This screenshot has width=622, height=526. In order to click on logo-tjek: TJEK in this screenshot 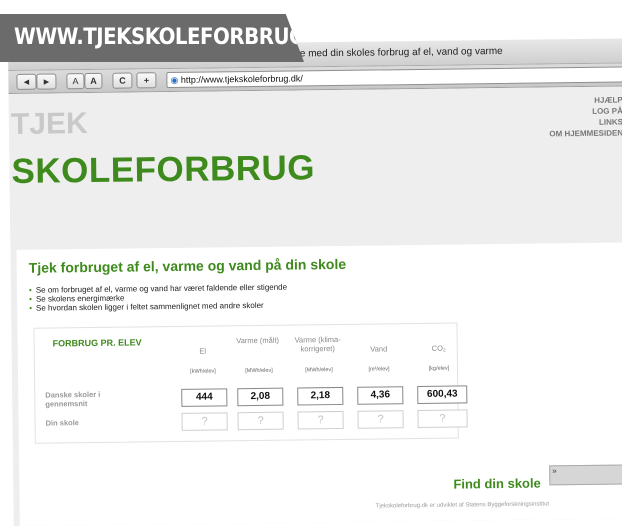, I will do `click(49, 124)`.